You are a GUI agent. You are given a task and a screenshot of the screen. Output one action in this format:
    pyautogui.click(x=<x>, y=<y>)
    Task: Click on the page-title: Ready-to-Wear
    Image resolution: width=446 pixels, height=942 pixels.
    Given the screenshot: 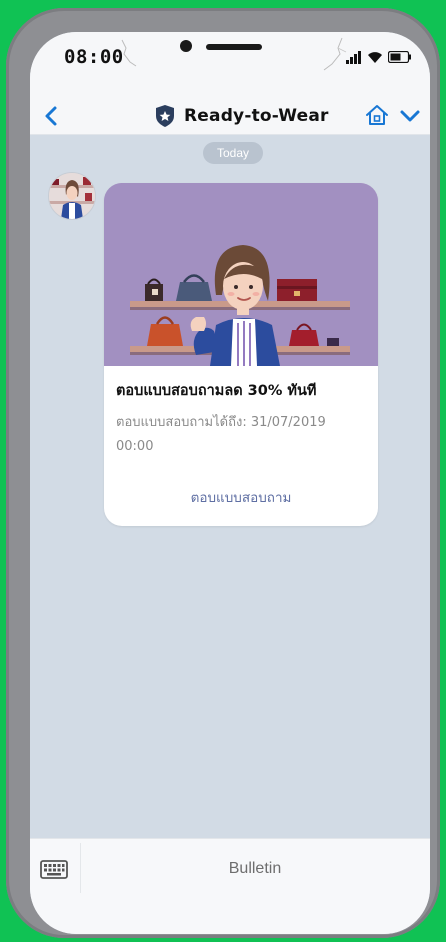 What is the action you would take?
    pyautogui.click(x=256, y=116)
    